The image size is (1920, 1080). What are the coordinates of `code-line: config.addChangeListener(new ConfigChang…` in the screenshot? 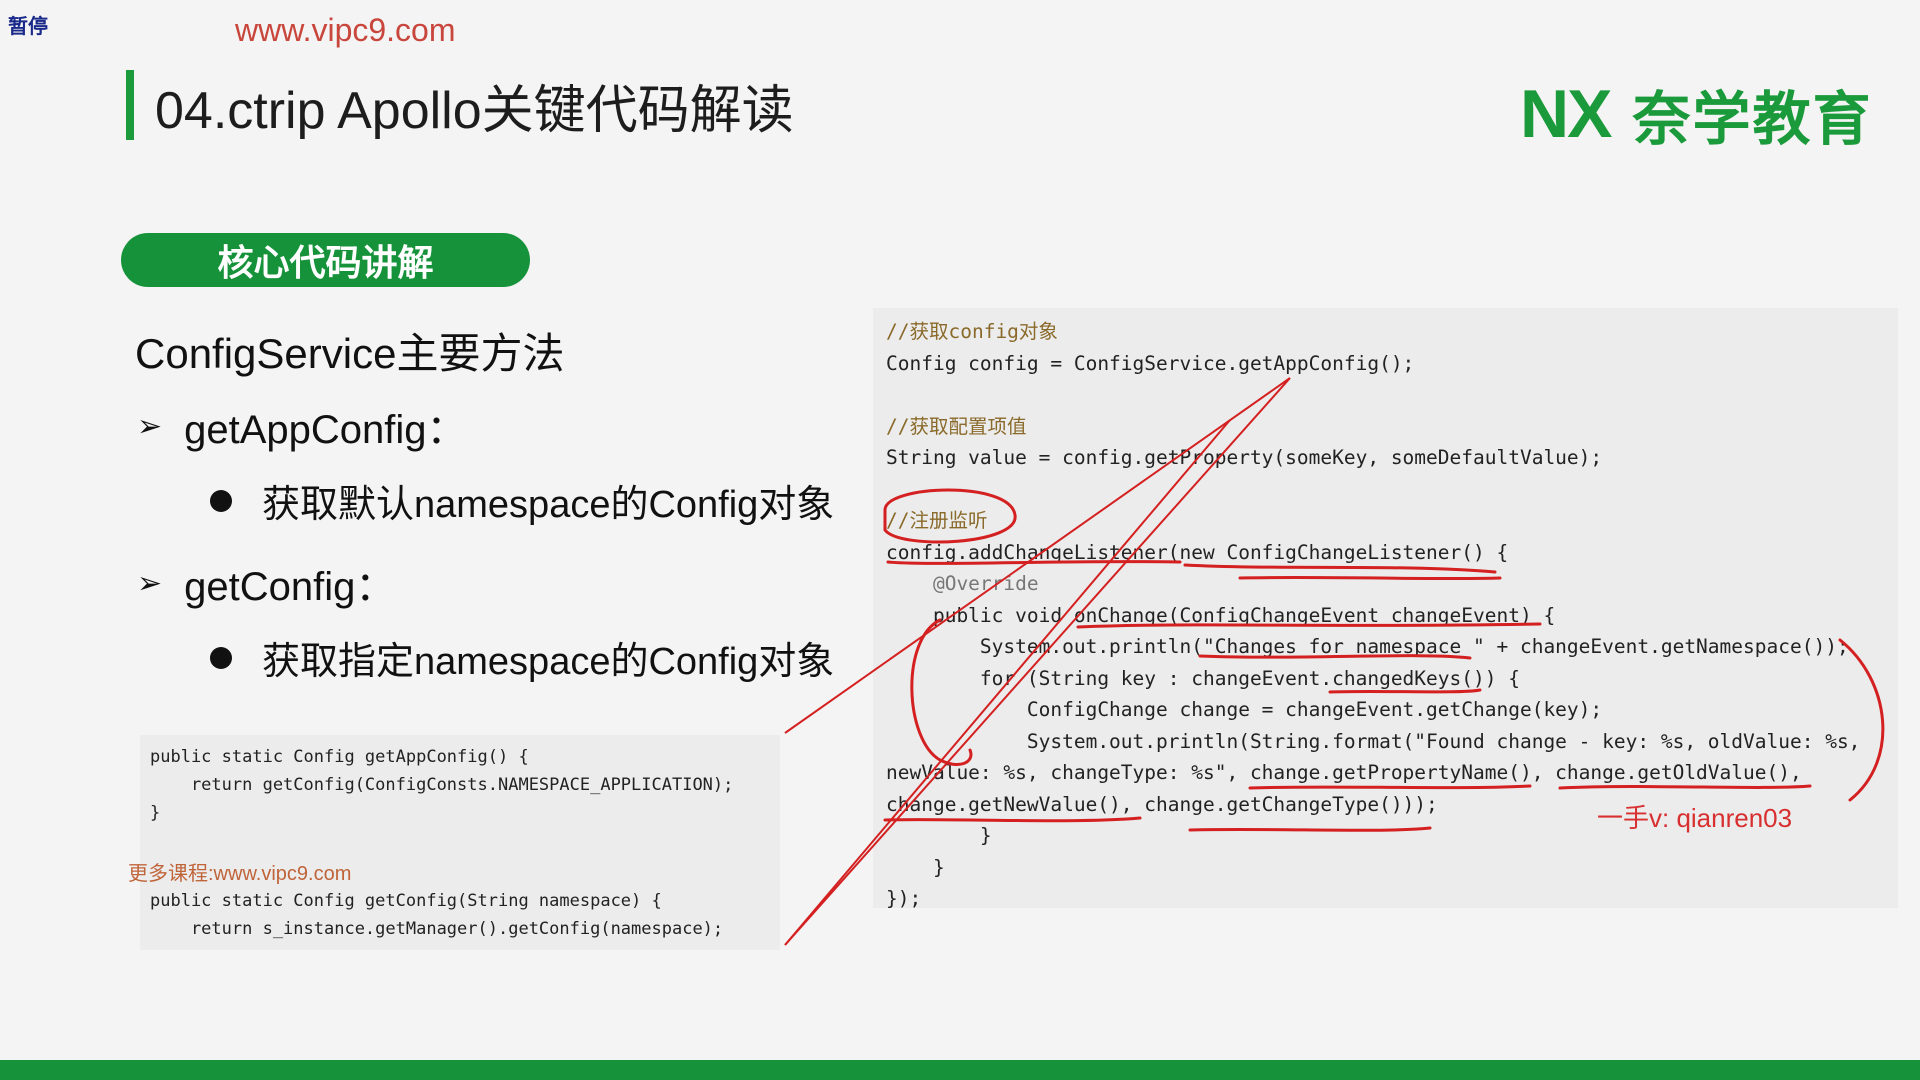 It's located at (1197, 552).